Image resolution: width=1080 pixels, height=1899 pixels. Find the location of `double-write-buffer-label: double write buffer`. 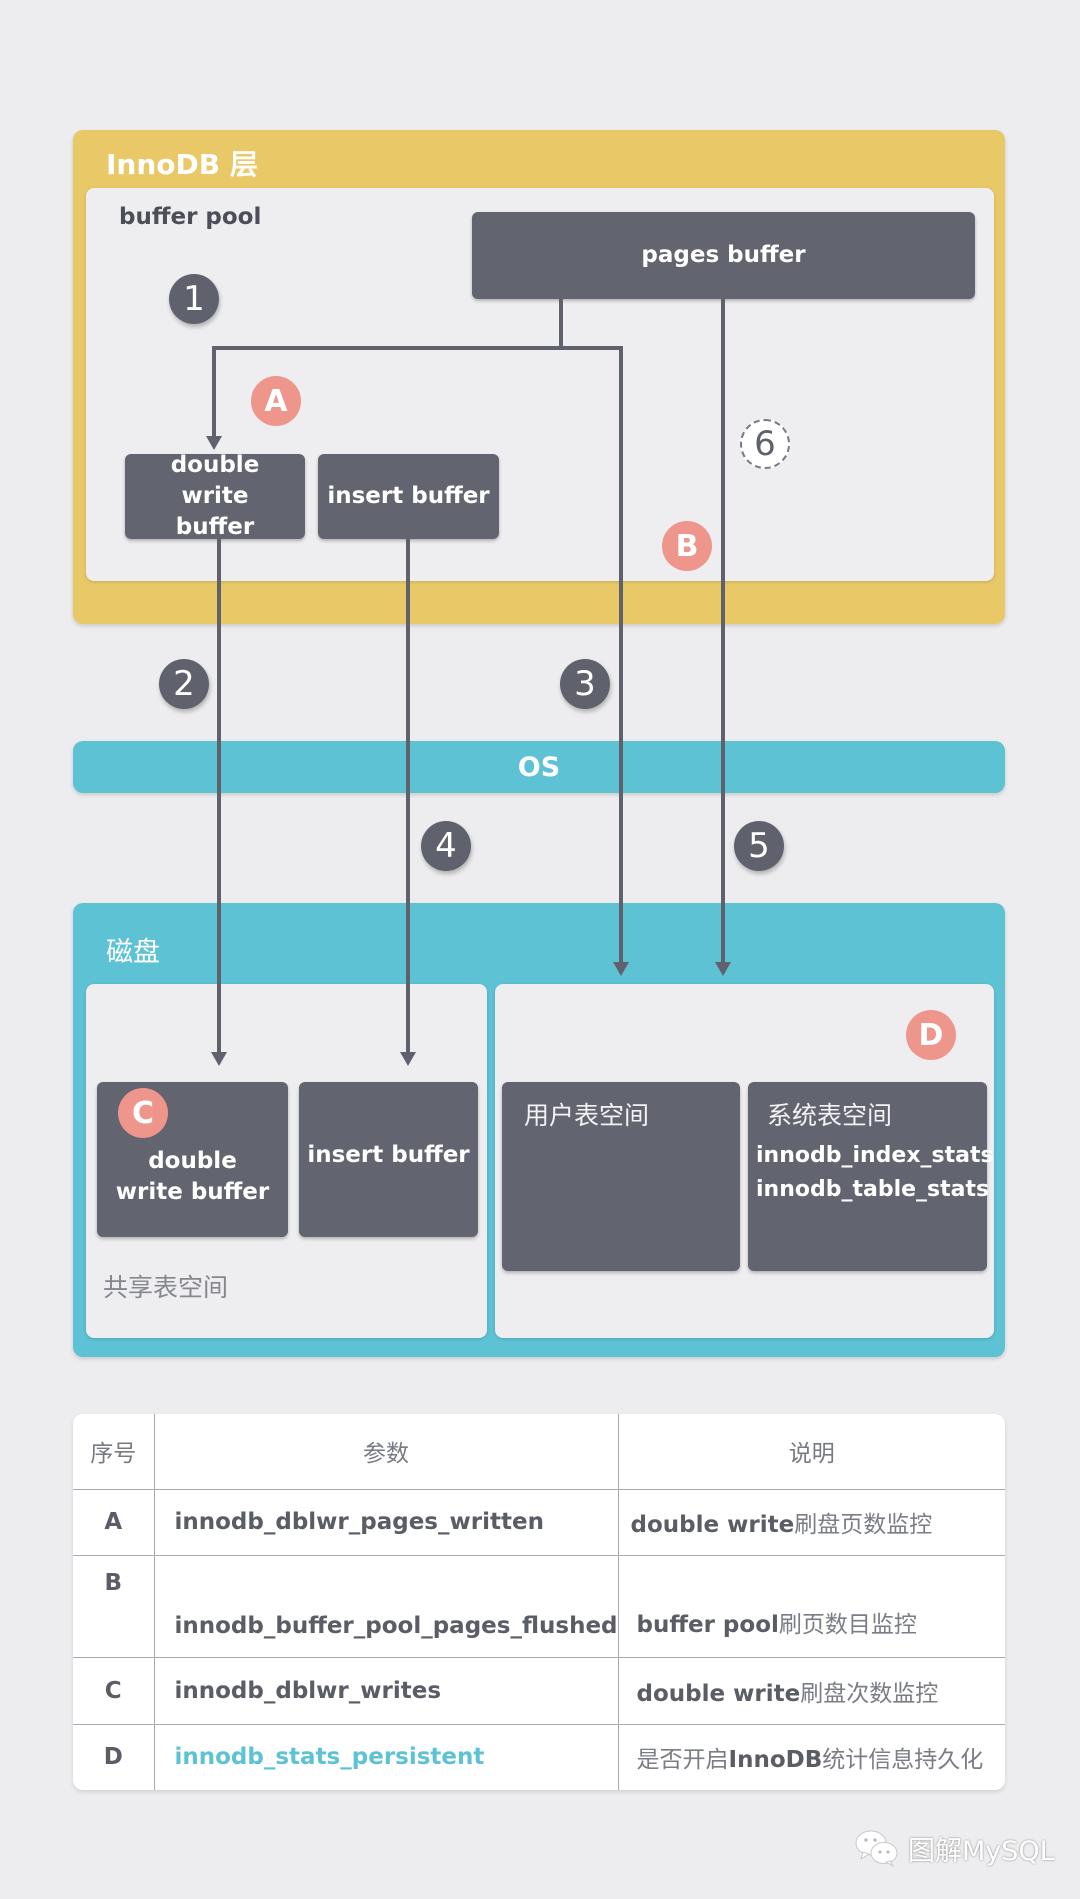

double-write-buffer-label: double write buffer is located at coordinates (215, 496).